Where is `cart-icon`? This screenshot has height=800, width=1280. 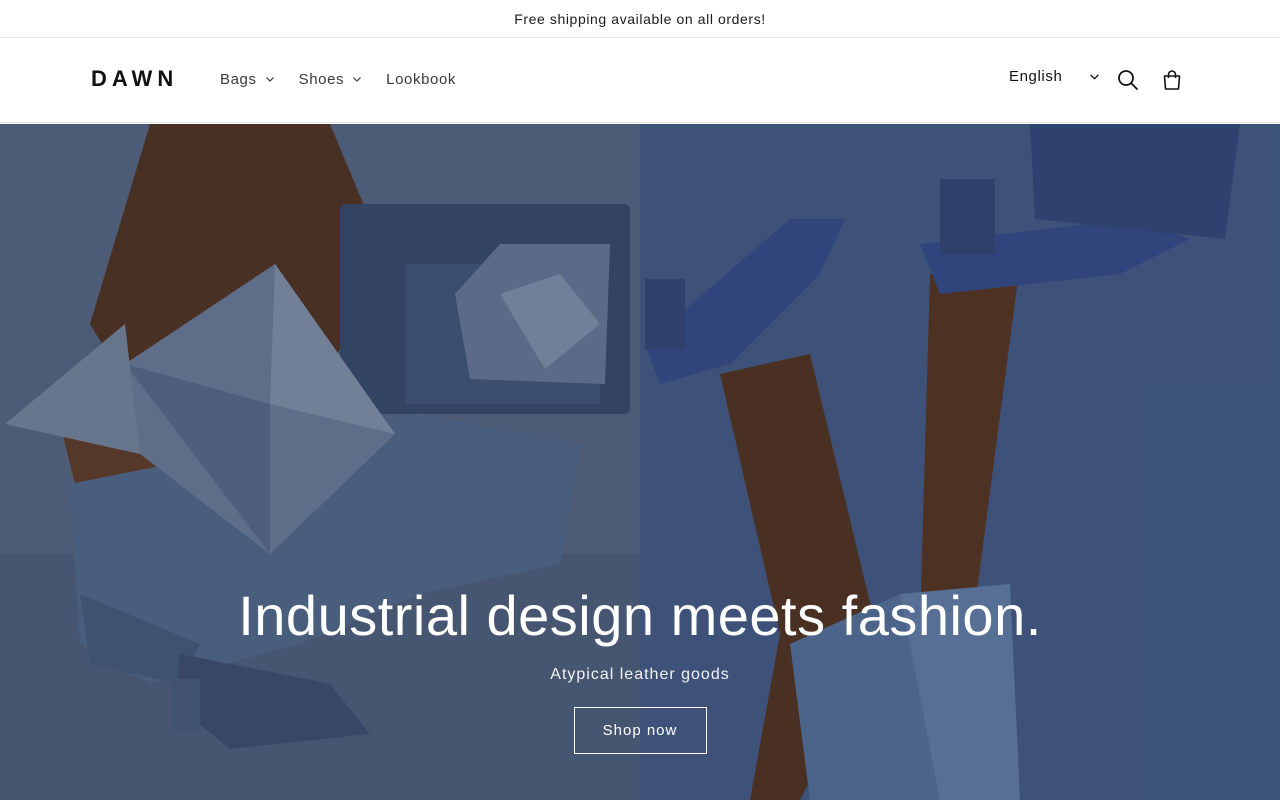 cart-icon is located at coordinates (1172, 80).